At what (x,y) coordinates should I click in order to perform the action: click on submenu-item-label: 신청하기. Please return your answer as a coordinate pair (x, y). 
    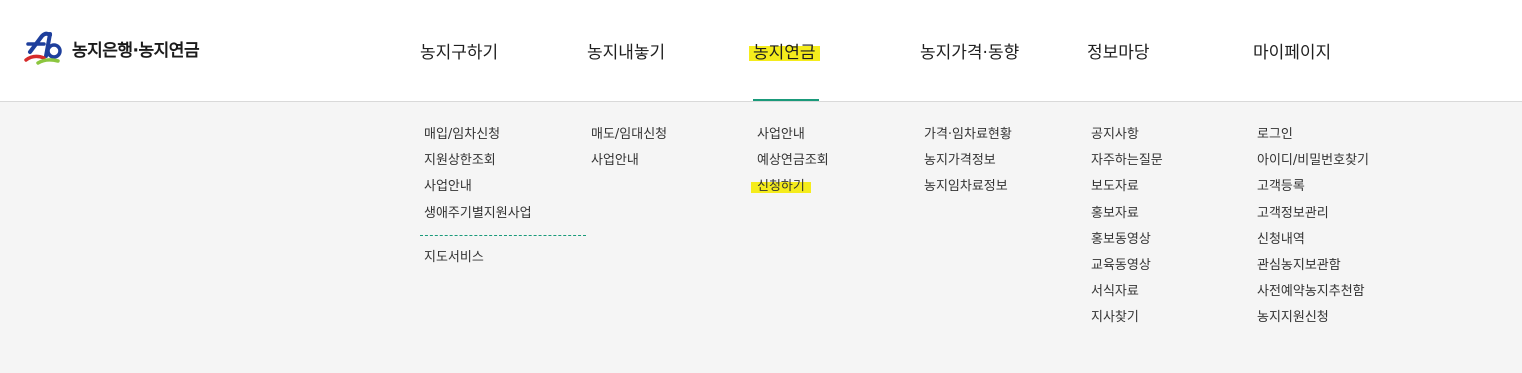
    Looking at the image, I should click on (781, 187).